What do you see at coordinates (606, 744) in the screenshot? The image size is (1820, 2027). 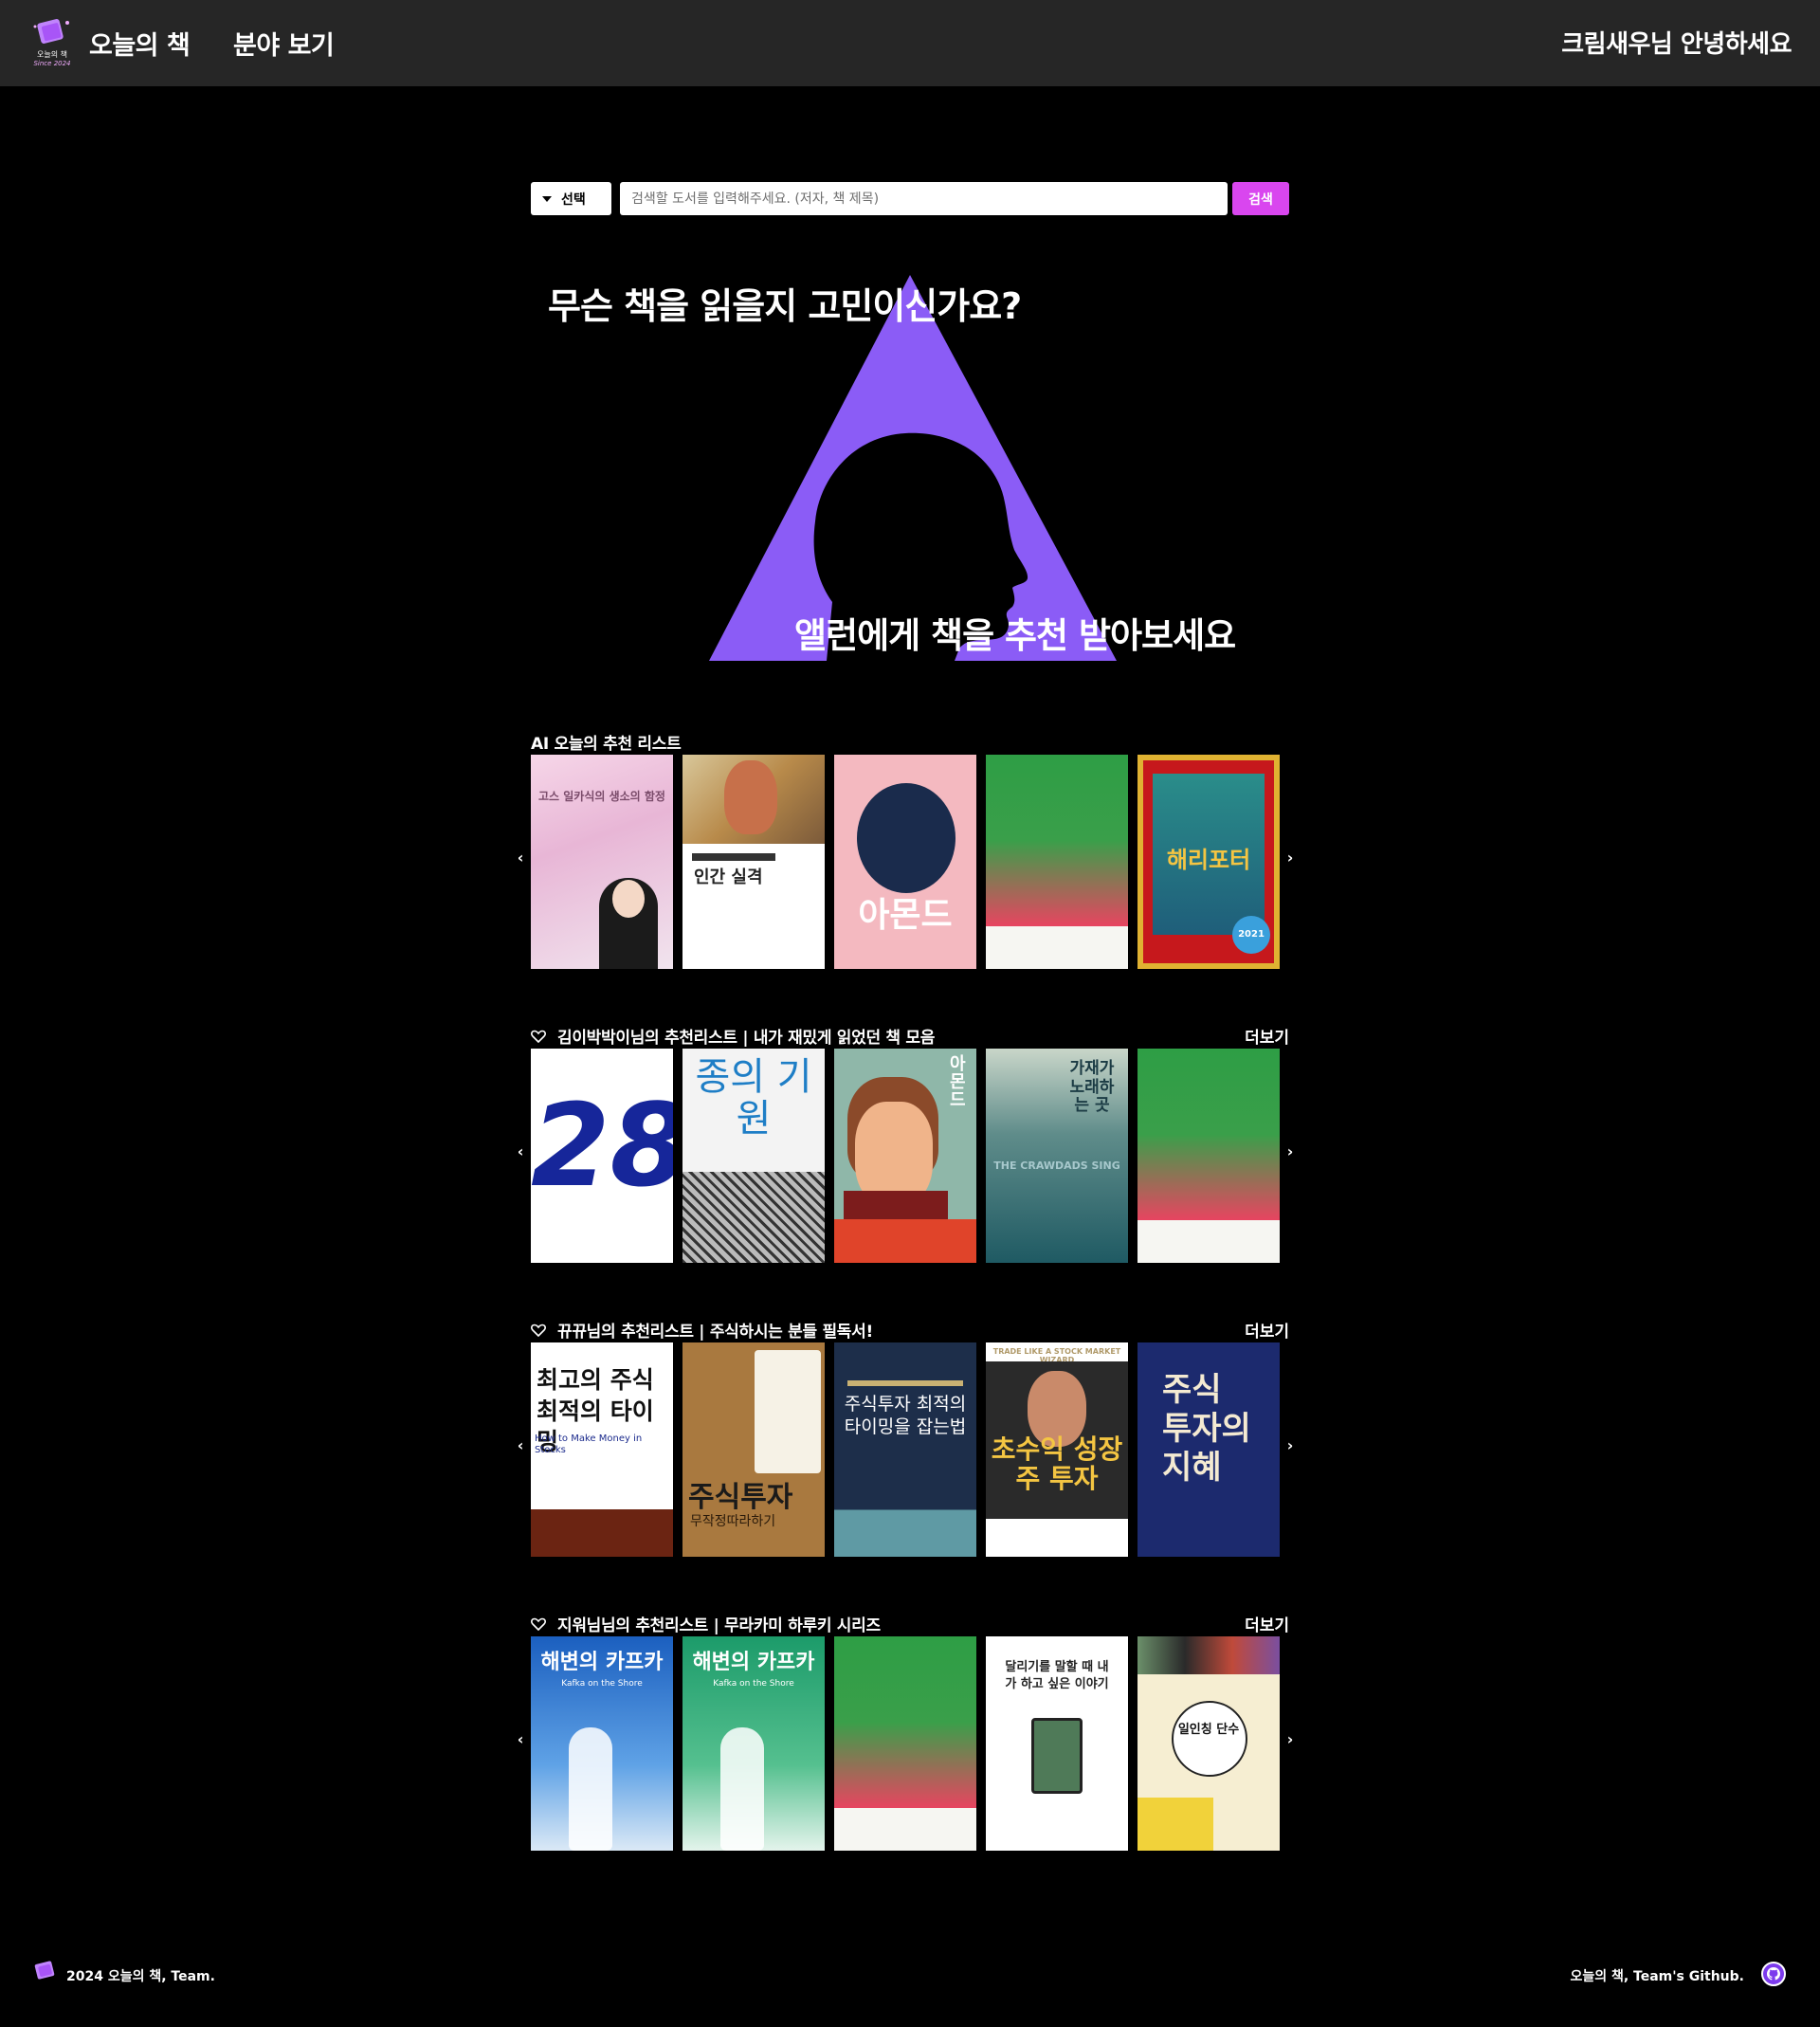 I see `section-title: AI 오늘의 추천 리스트` at bounding box center [606, 744].